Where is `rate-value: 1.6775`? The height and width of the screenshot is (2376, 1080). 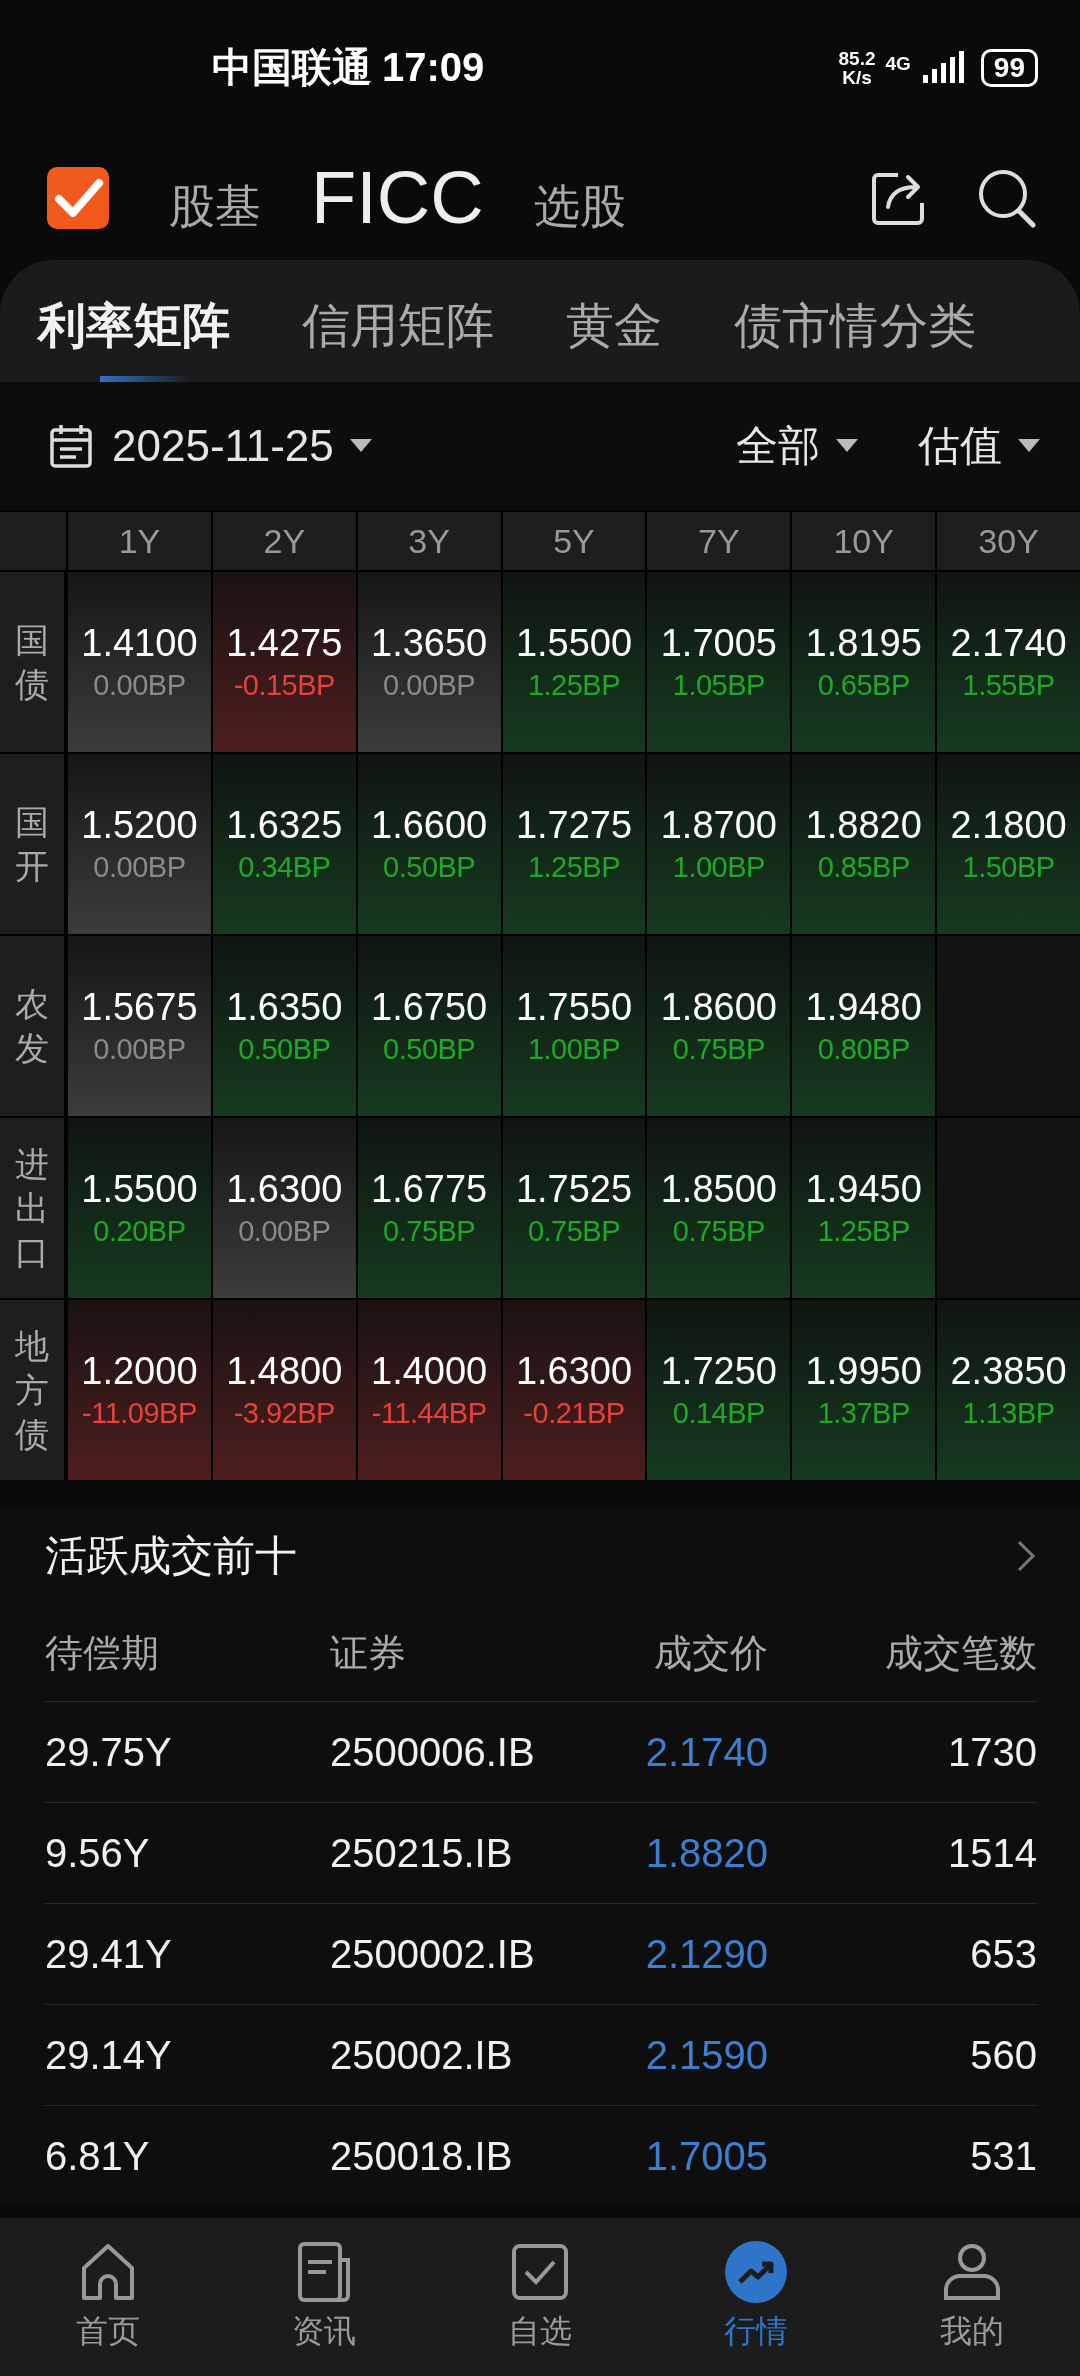
rate-value: 1.6775 is located at coordinates (429, 1189).